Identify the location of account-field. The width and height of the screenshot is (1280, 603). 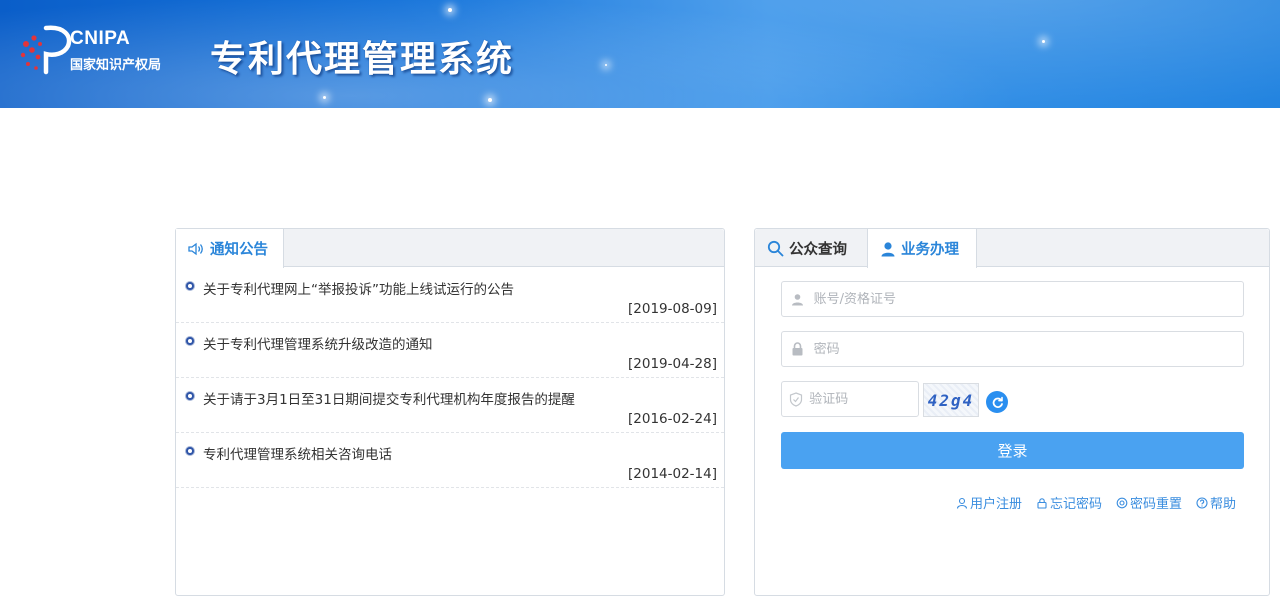
(1012, 299).